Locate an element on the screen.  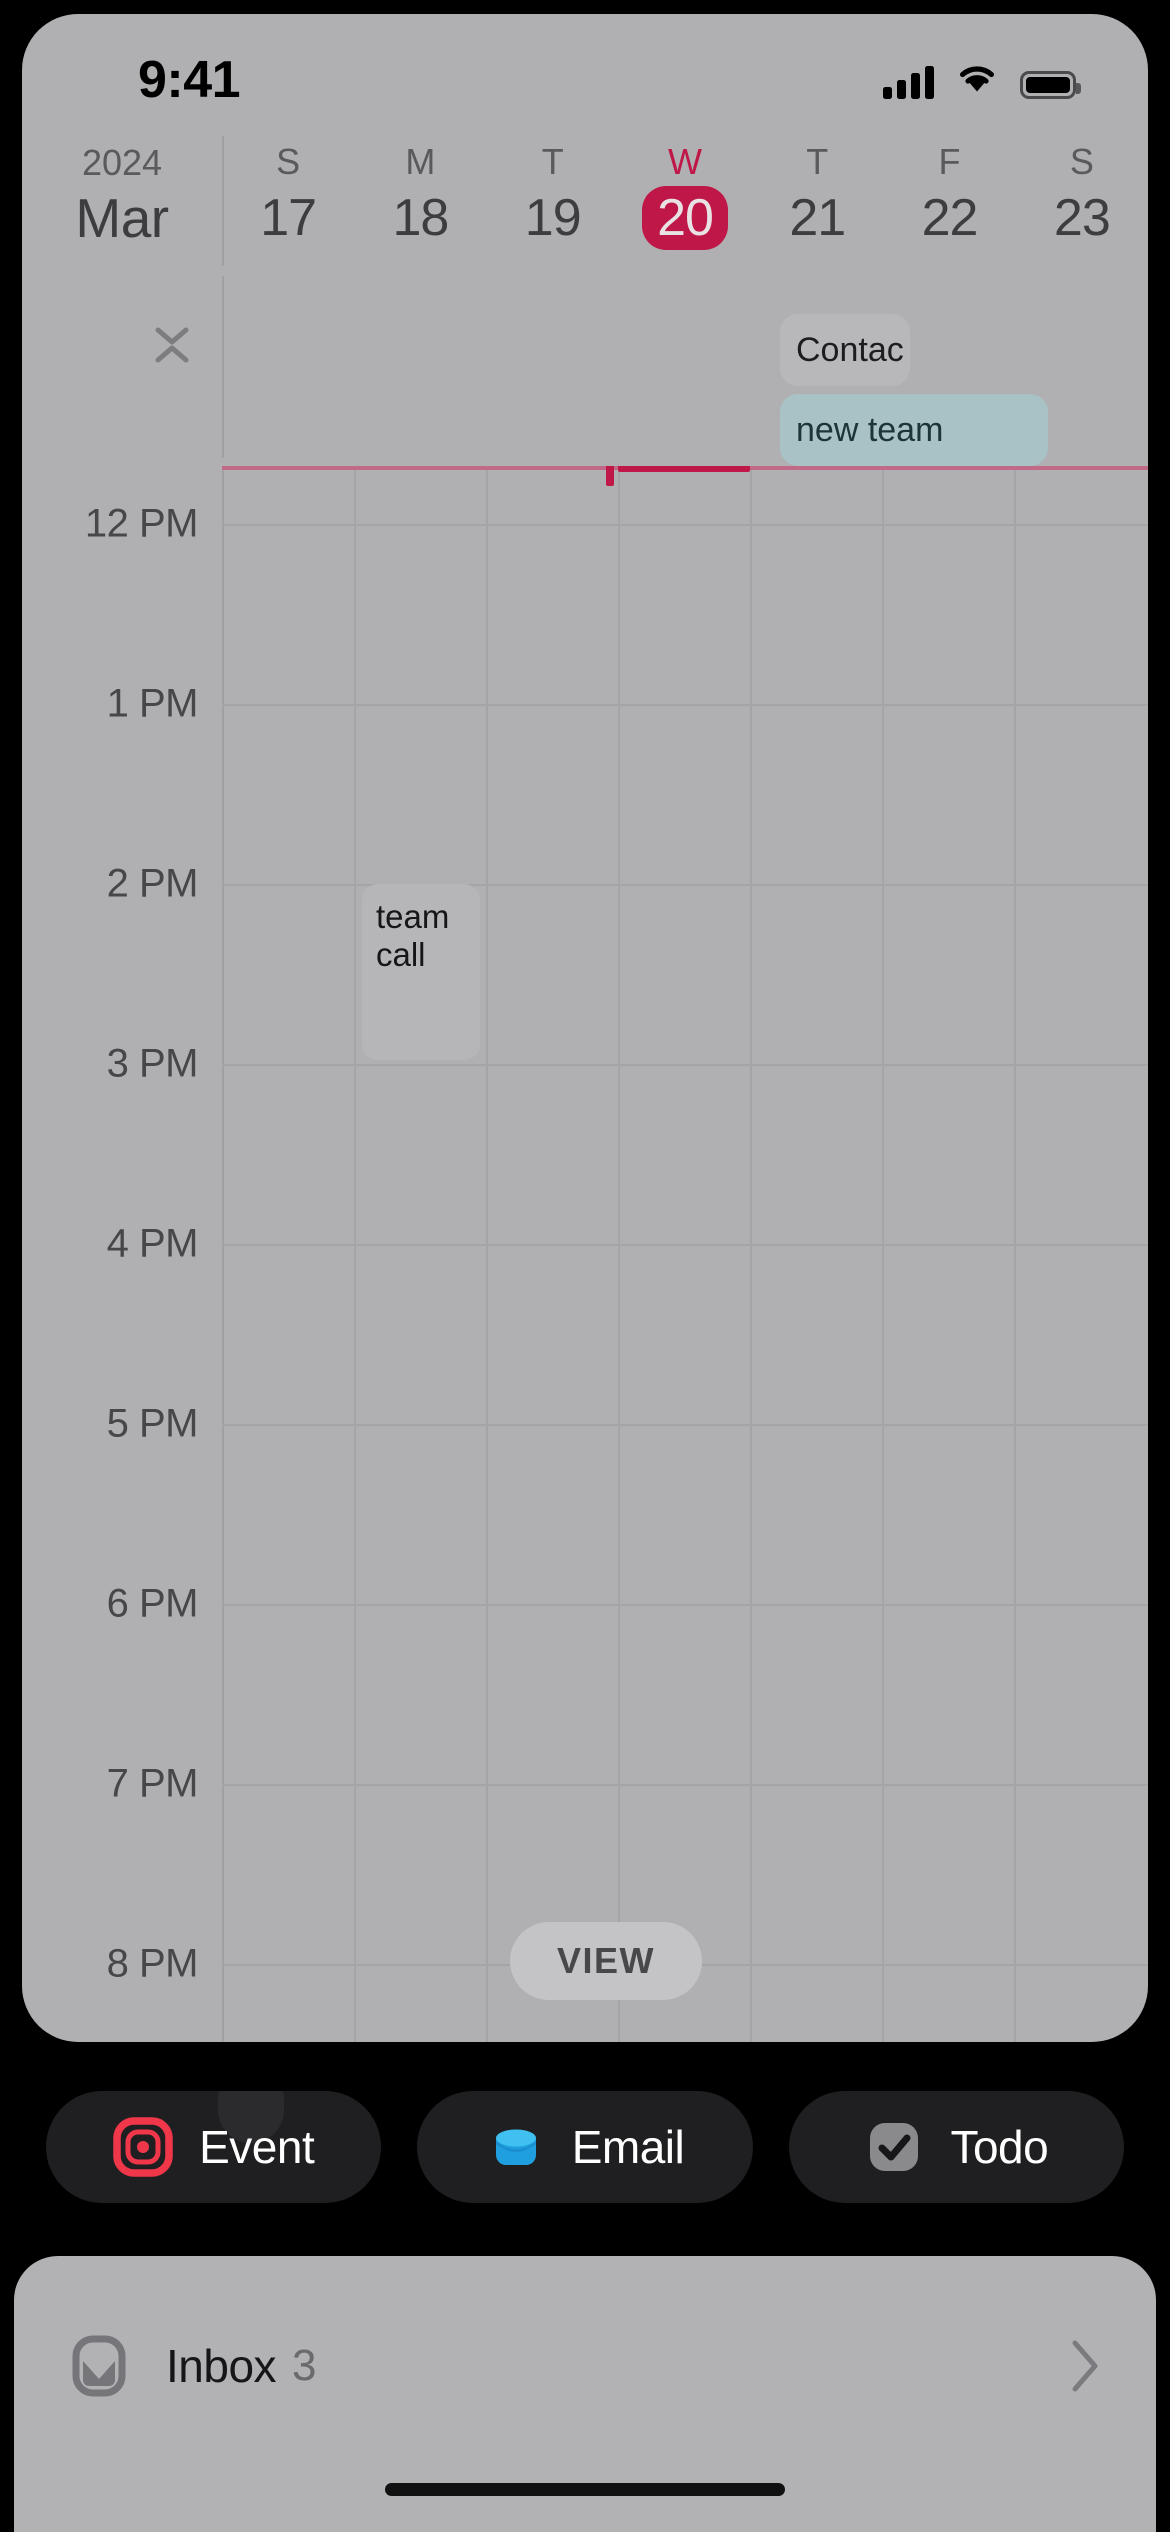
day-number-label: 23 is located at coordinates (1082, 218).